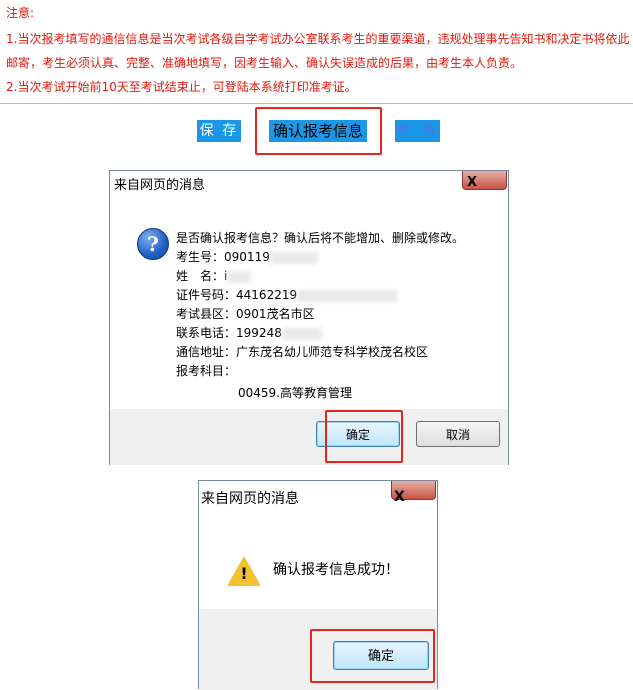 This screenshot has width=633, height=690. I want to click on exam-number-label: 考生号, so click(194, 257).